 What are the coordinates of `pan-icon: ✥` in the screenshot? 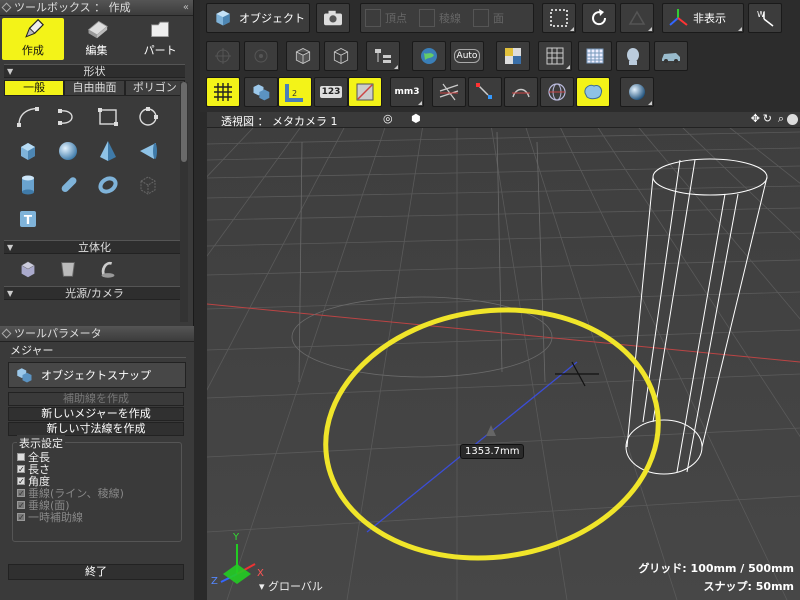 It's located at (755, 118).